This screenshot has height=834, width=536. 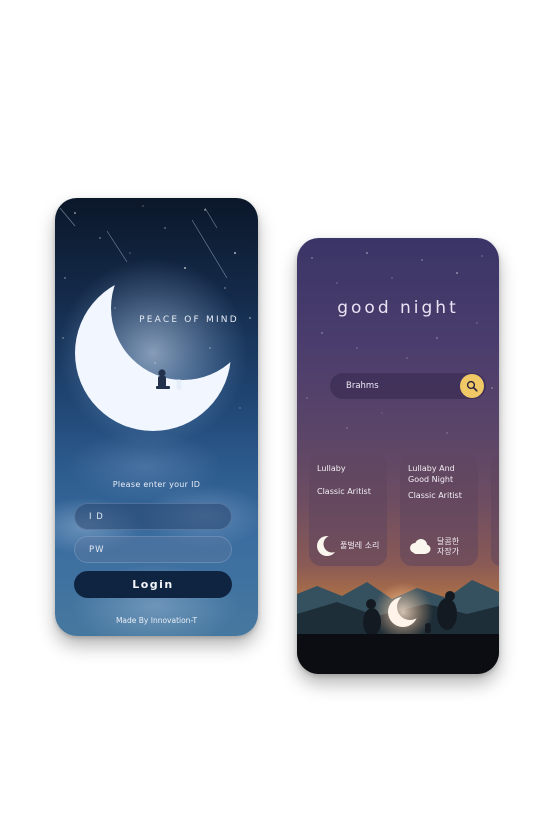 I want to click on id-placeholder: I D, so click(x=96, y=516).